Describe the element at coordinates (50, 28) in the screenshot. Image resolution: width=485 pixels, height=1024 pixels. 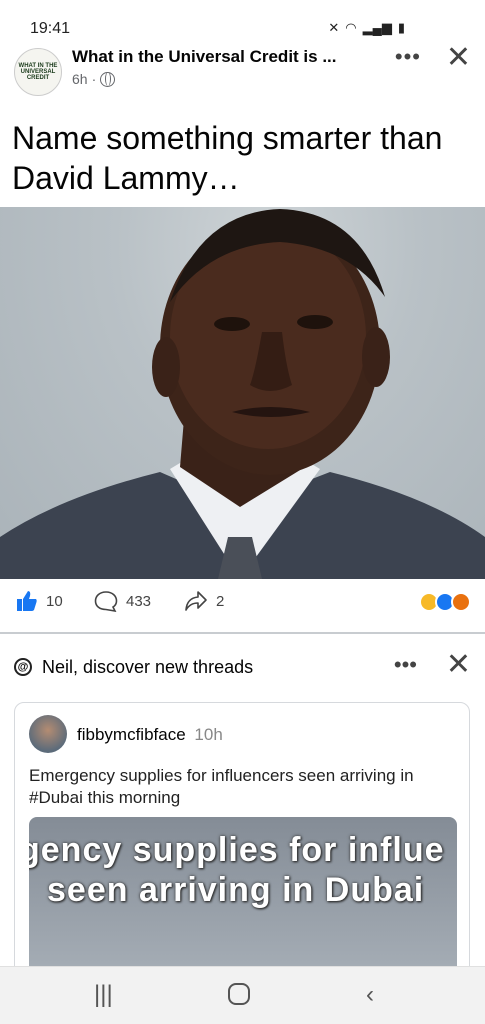
I see `status-time: 19:41` at that location.